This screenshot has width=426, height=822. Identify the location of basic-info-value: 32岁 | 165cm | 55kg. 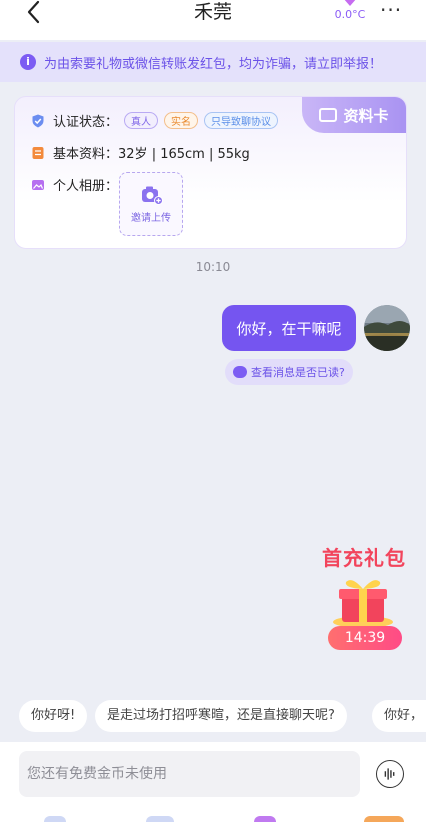
(184, 154).